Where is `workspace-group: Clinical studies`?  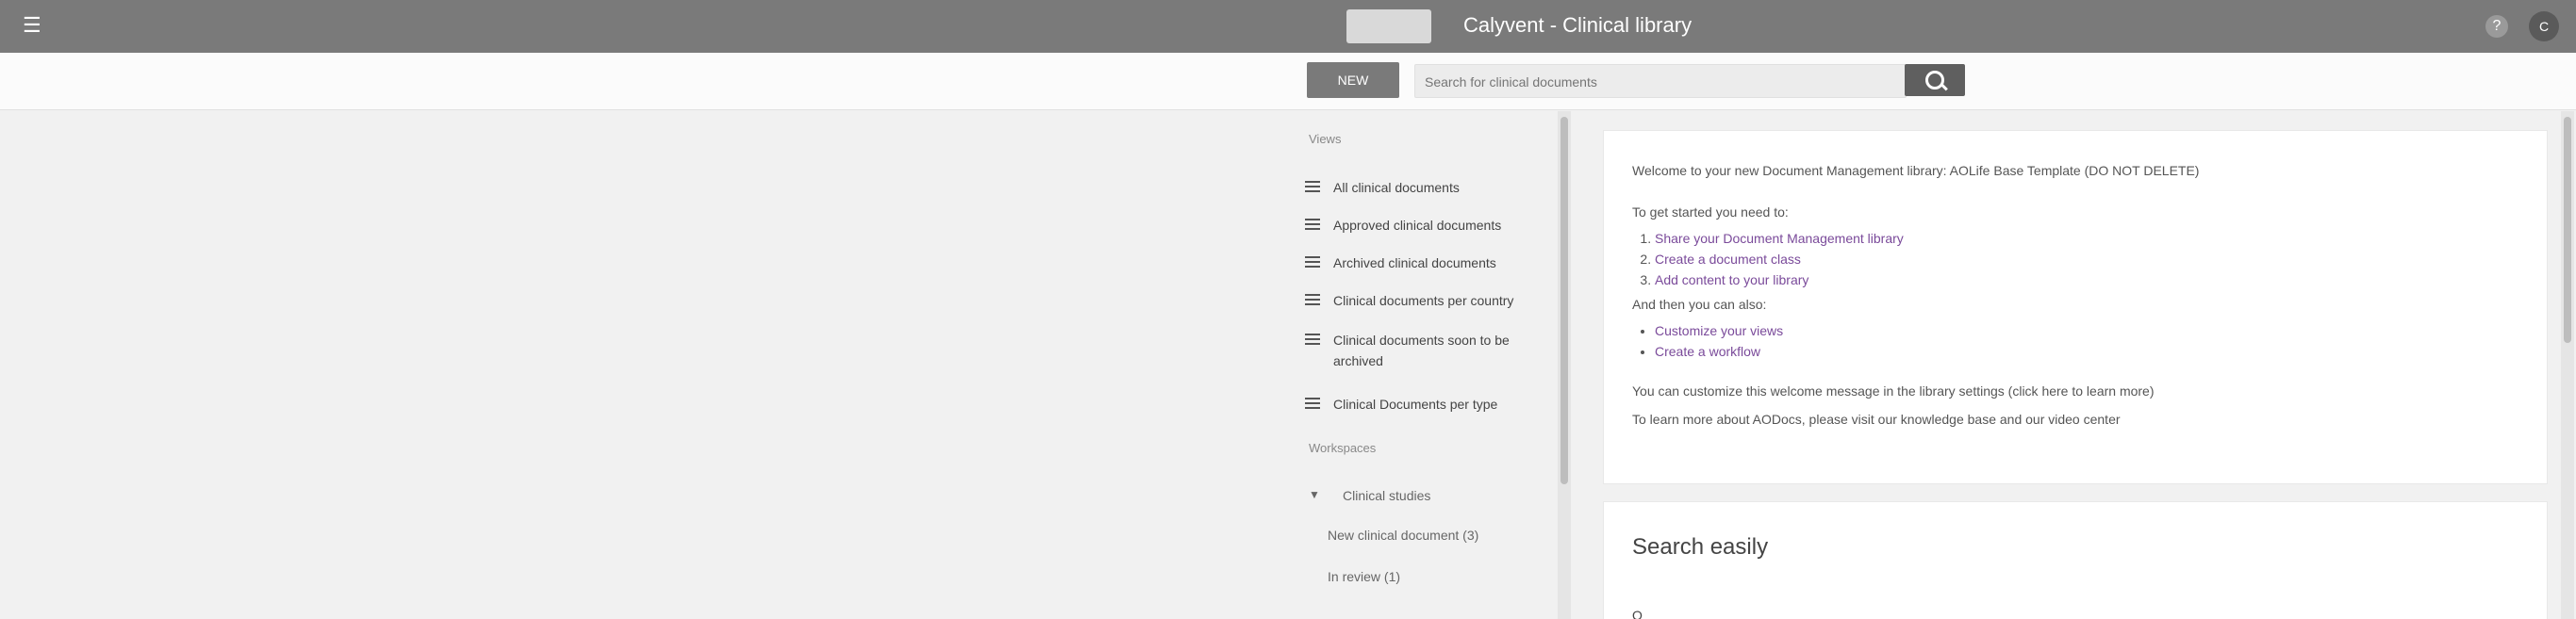
workspace-group: Clinical studies is located at coordinates (1386, 496).